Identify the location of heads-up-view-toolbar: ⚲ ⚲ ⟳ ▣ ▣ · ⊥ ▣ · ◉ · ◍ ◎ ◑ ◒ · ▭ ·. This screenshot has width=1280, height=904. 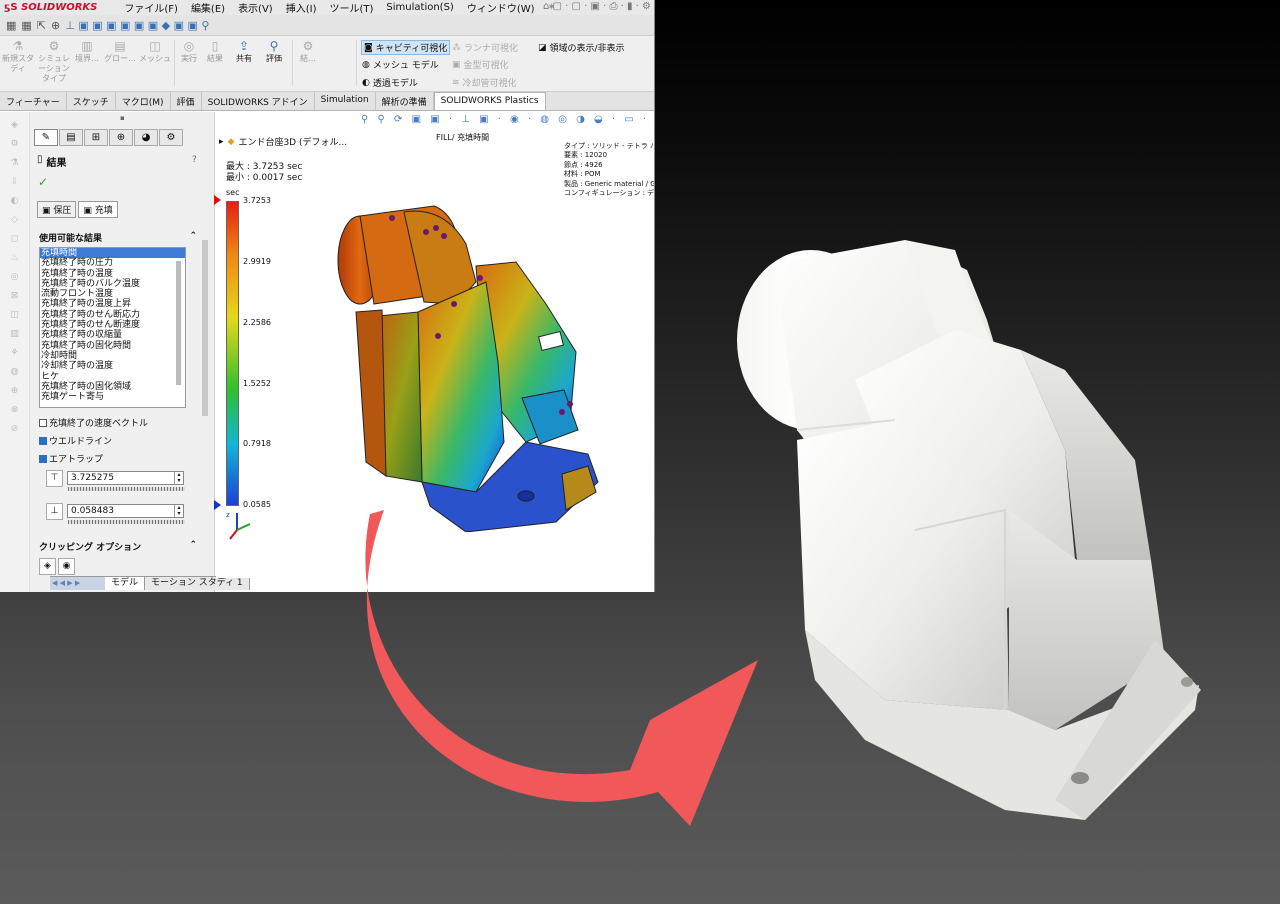
(505, 119).